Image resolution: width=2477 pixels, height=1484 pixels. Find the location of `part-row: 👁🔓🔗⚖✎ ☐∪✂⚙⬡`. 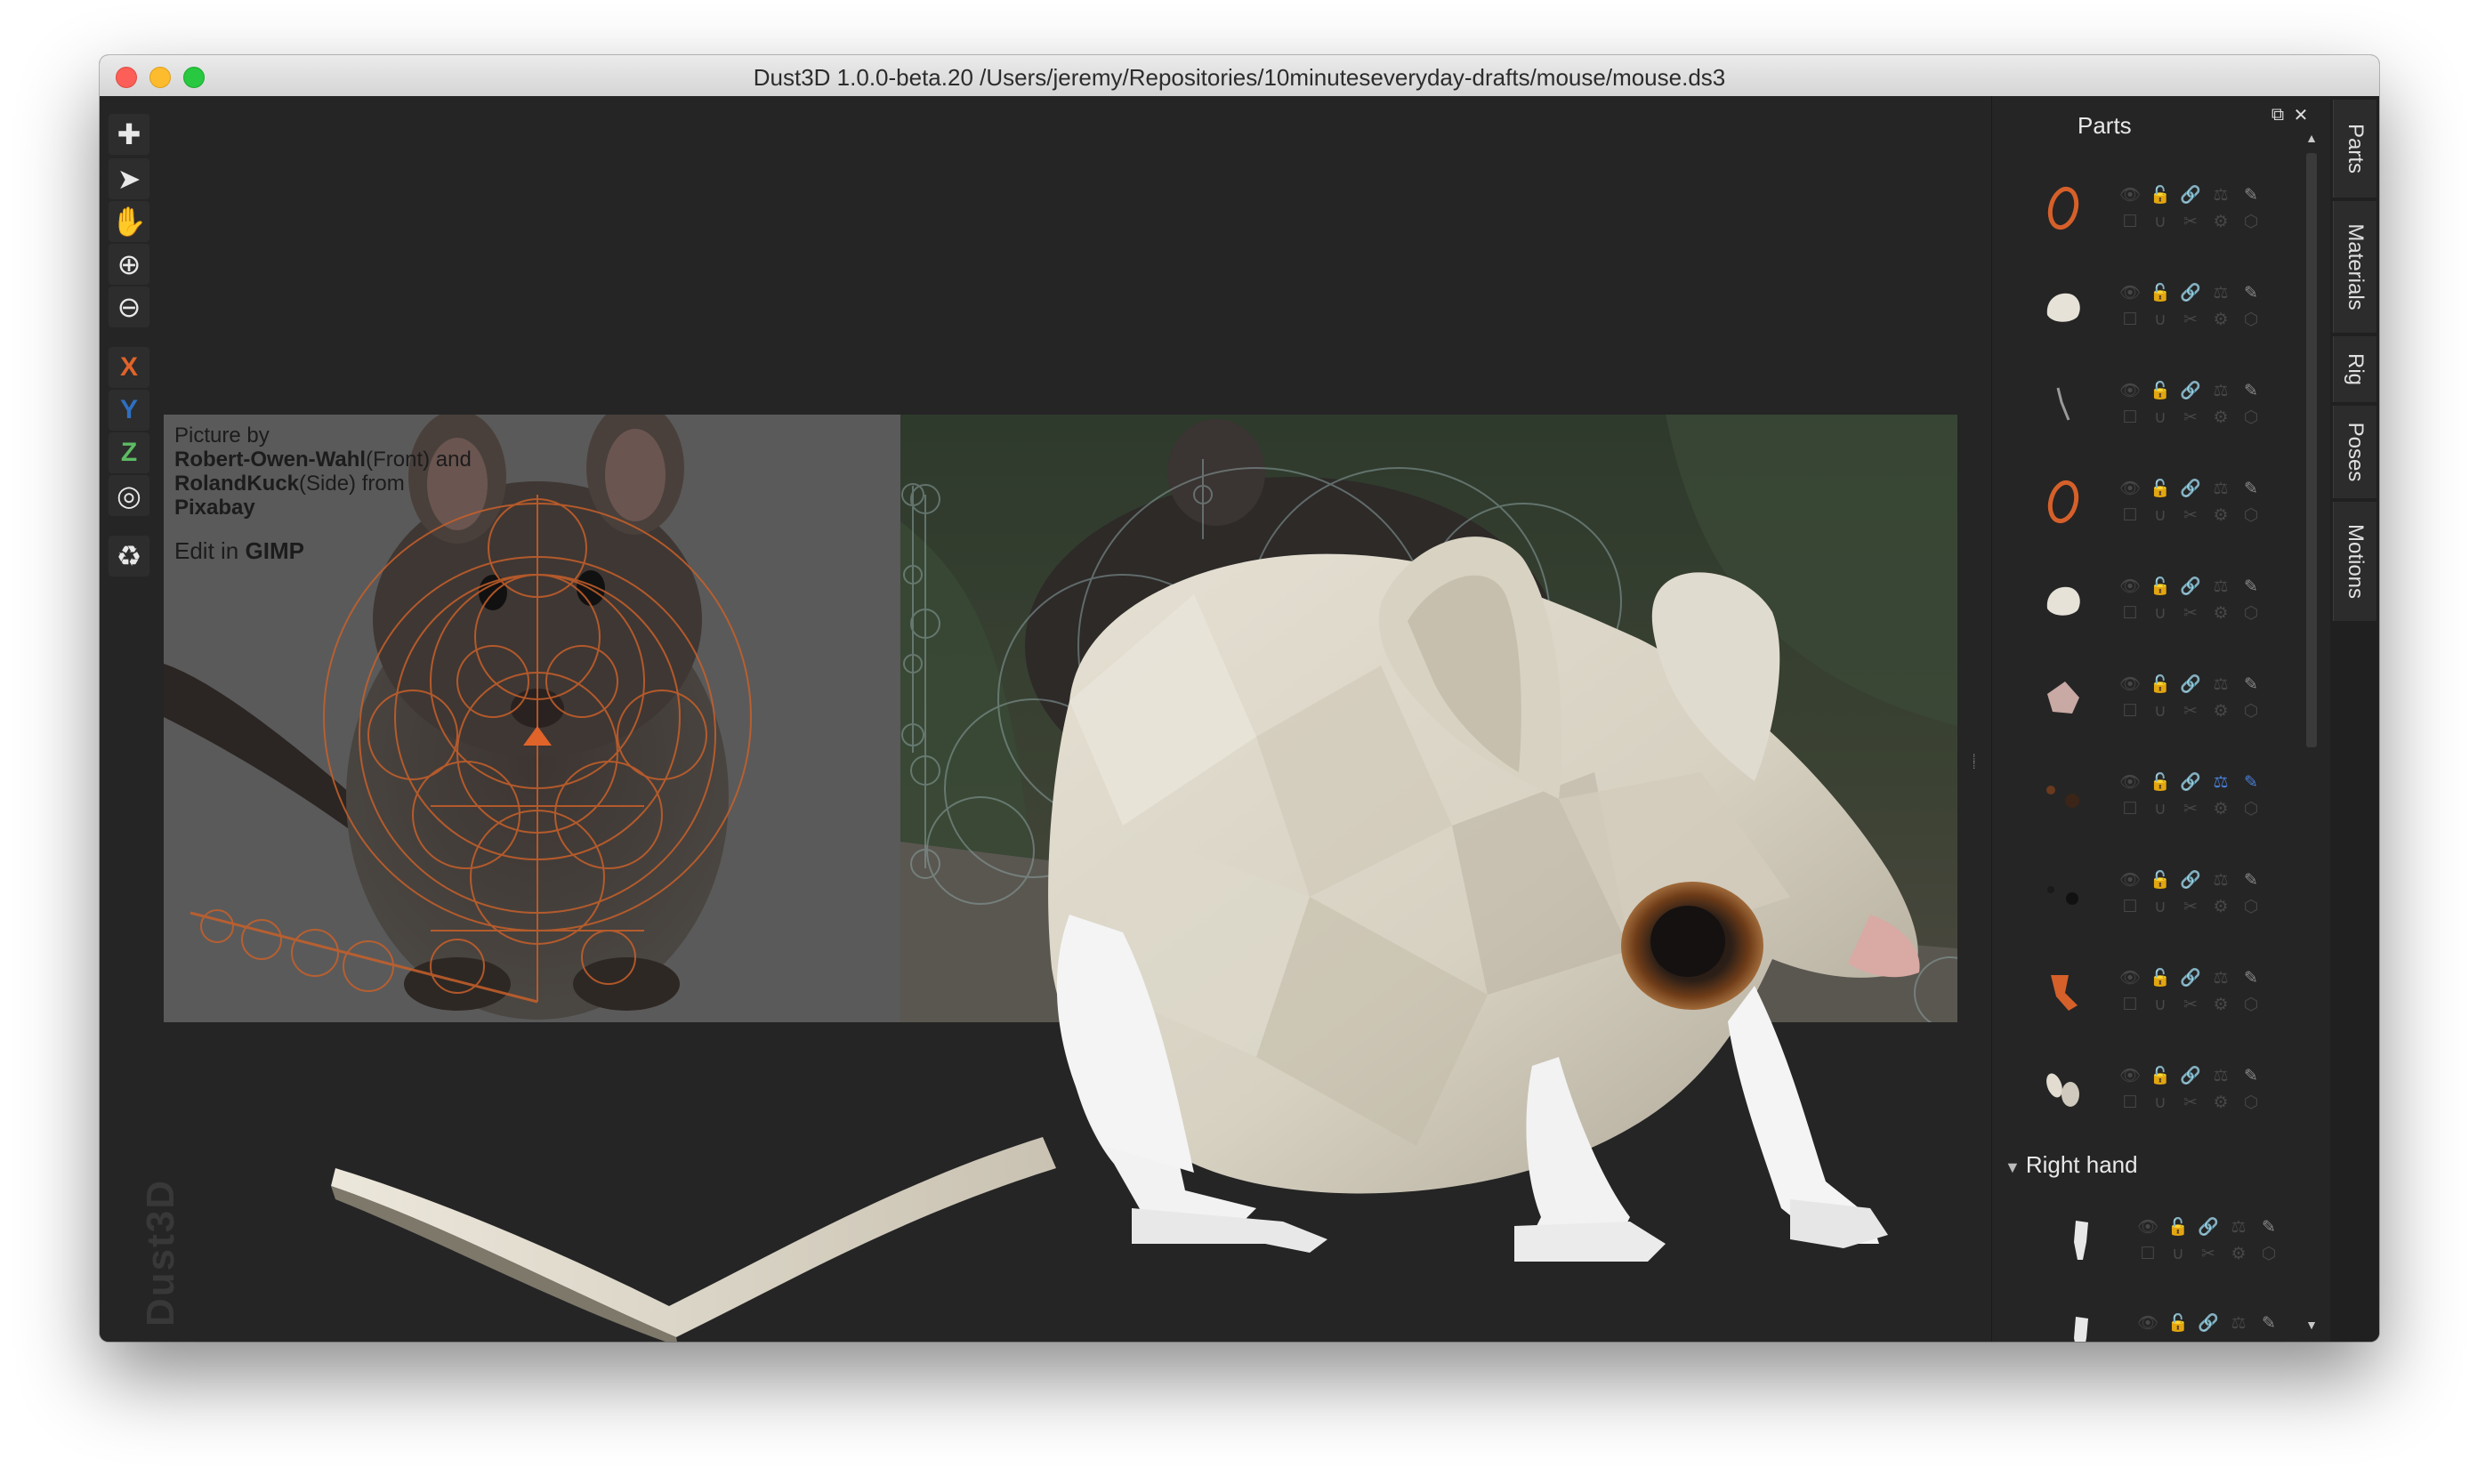

part-row: 👁🔓🔗⚖✎ ☐∪✂⚙⬡ is located at coordinates (2139, 795).